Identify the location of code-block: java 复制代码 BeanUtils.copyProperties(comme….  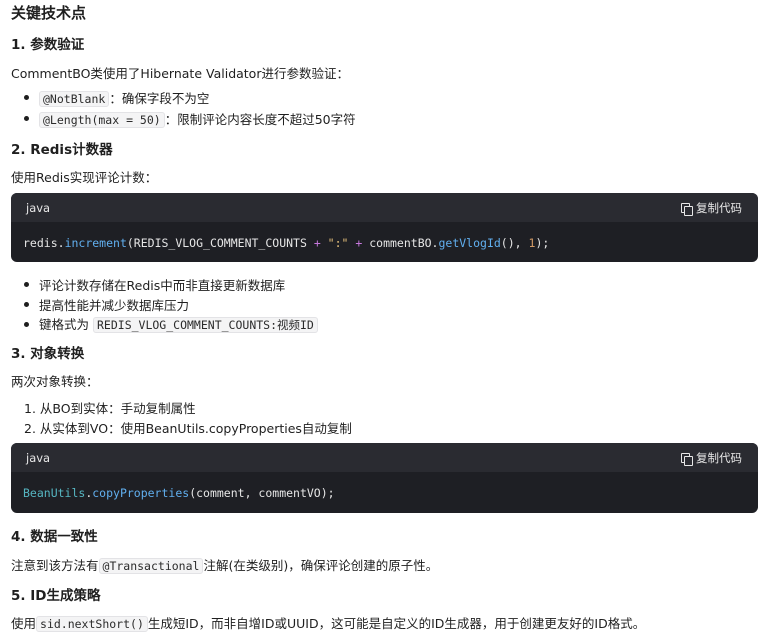
(384, 478).